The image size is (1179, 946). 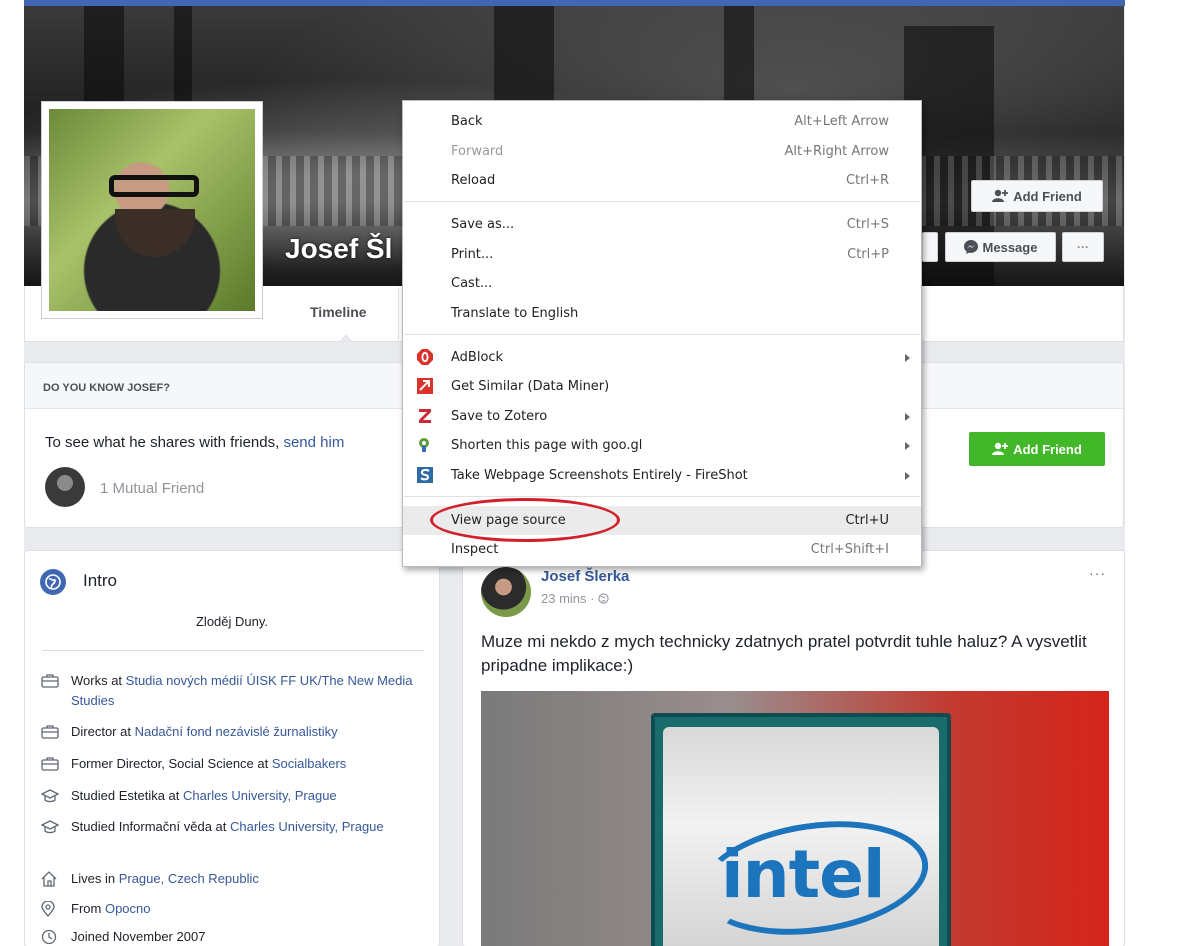 What do you see at coordinates (662, 254) in the screenshot?
I see `ctx-print: Print... Ctrl+P` at bounding box center [662, 254].